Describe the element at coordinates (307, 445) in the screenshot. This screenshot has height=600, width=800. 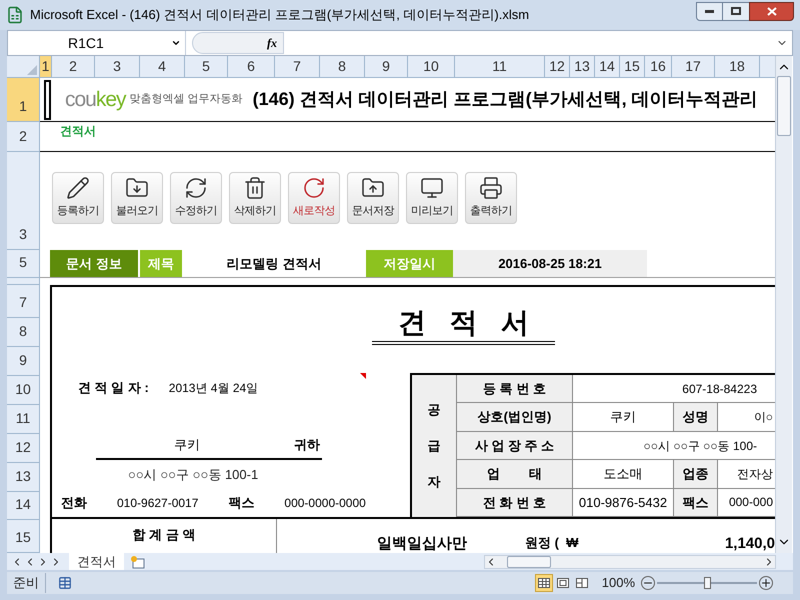
I see `honorific: 귀하` at that location.